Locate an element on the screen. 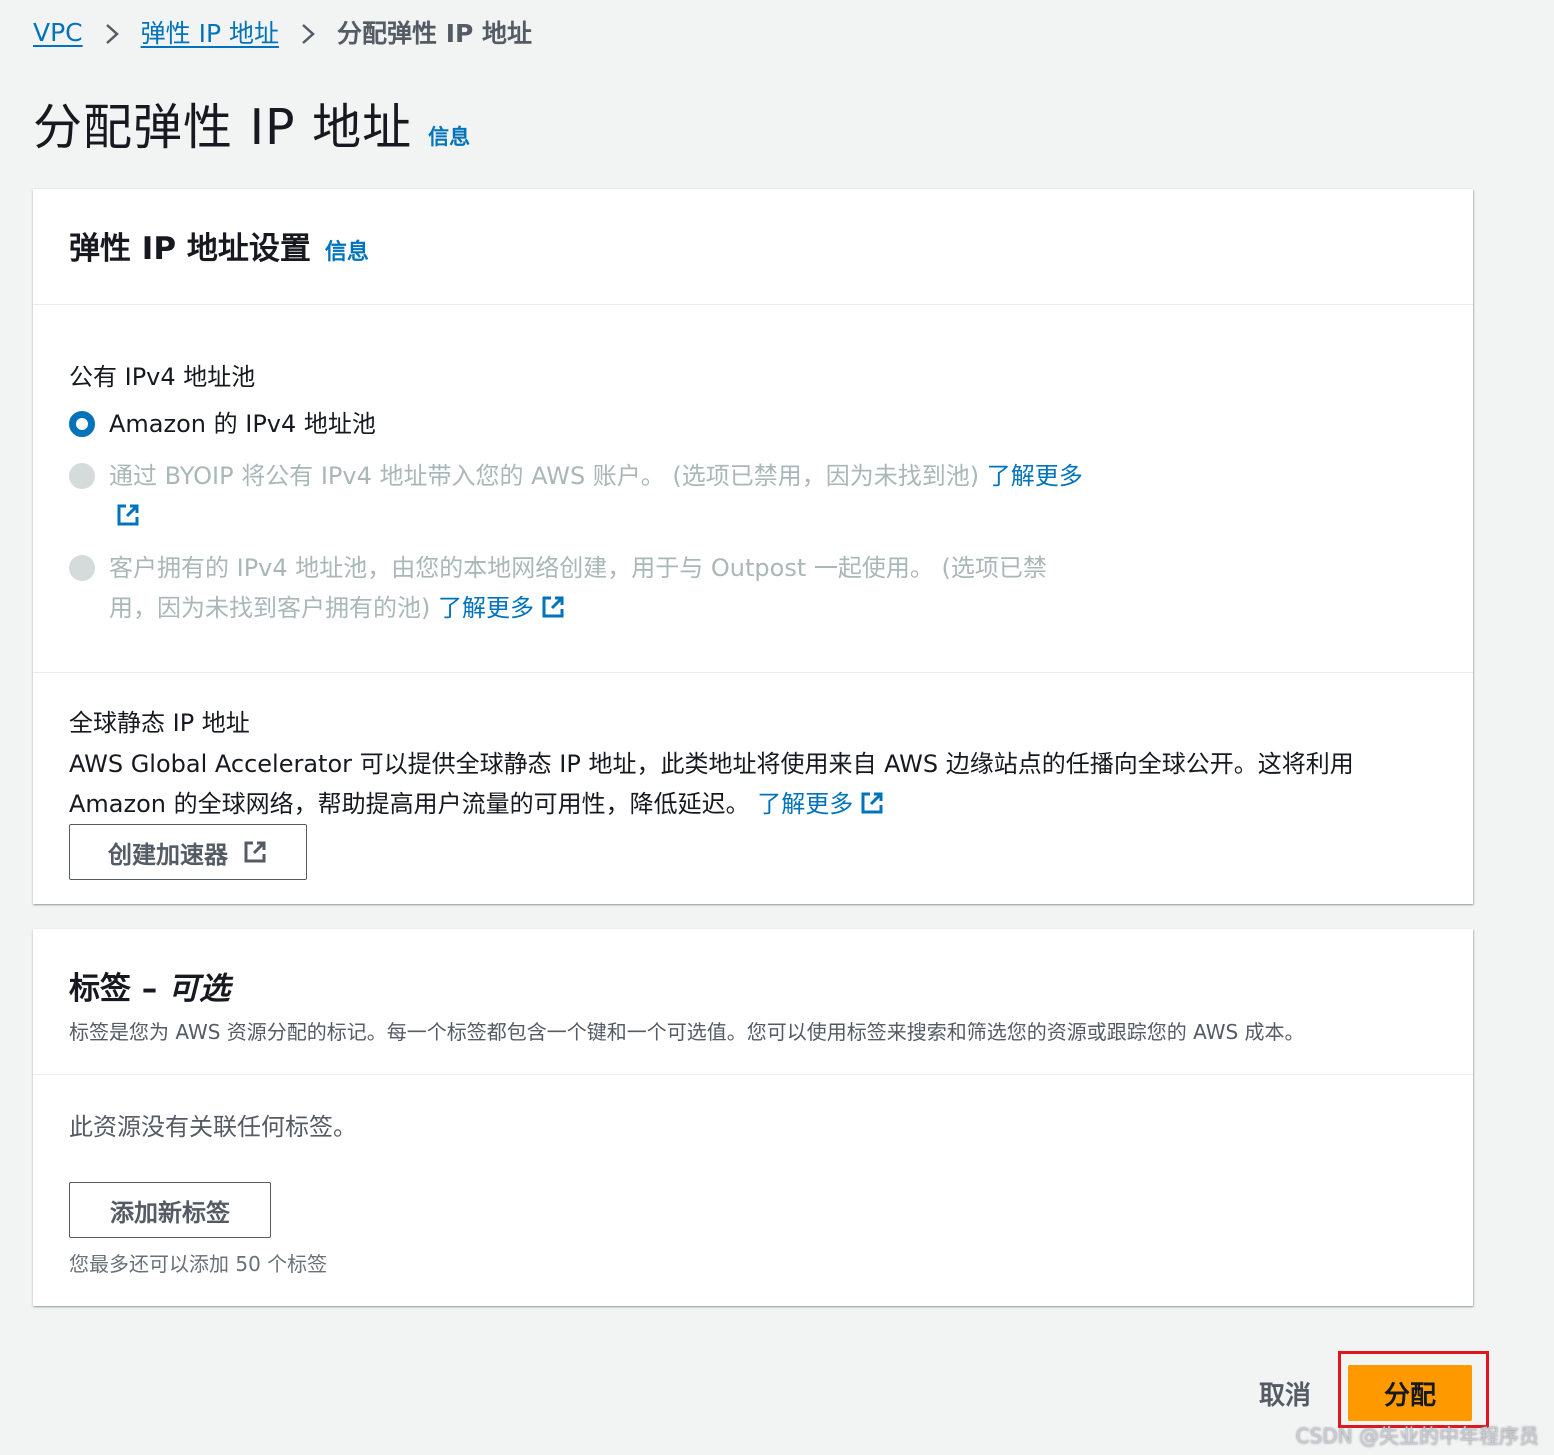 Image resolution: width=1554 pixels, height=1455 pixels. page-header: 分配弹性 IP 地址 信息 is located at coordinates (251, 123).